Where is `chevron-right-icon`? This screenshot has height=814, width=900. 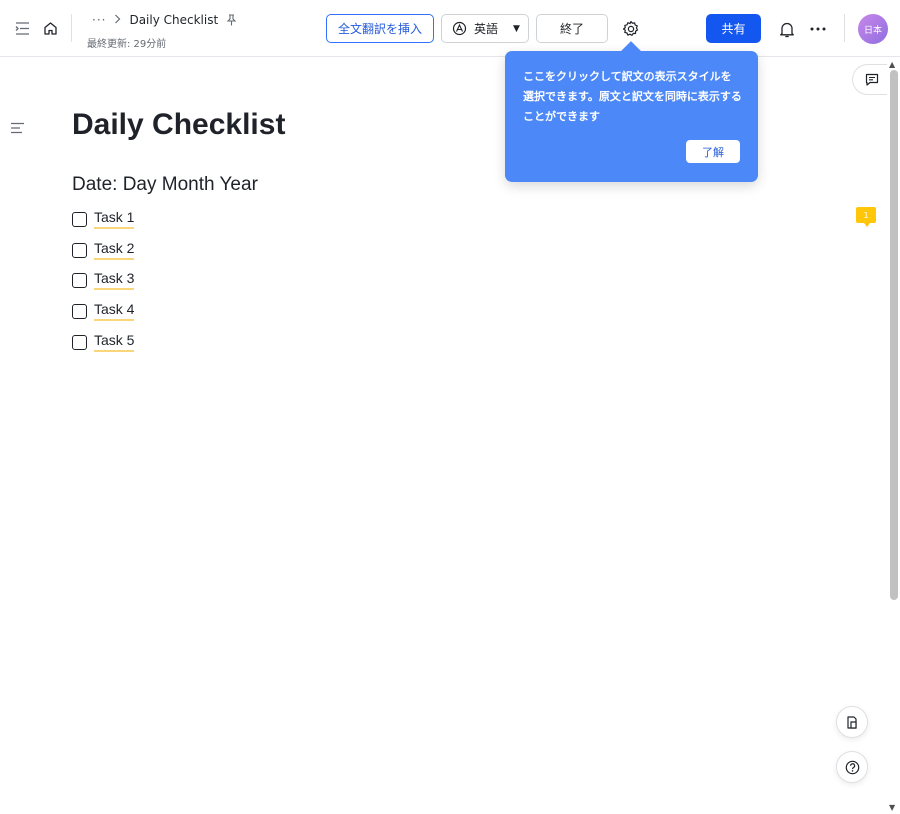
chevron-right-icon is located at coordinates (117, 20).